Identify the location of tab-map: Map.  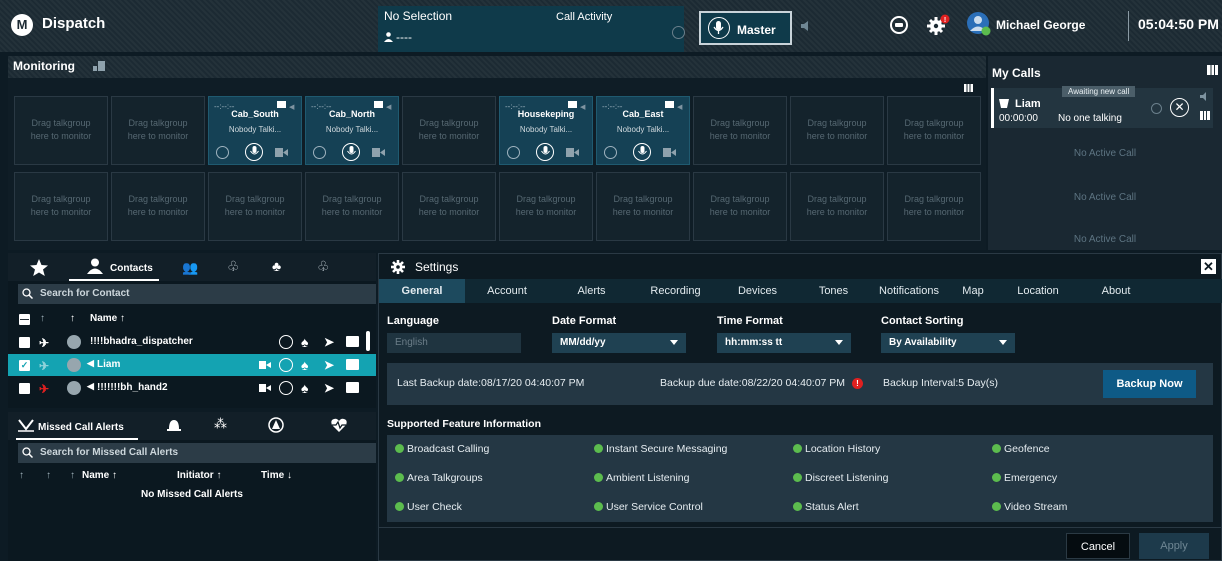
(973, 291).